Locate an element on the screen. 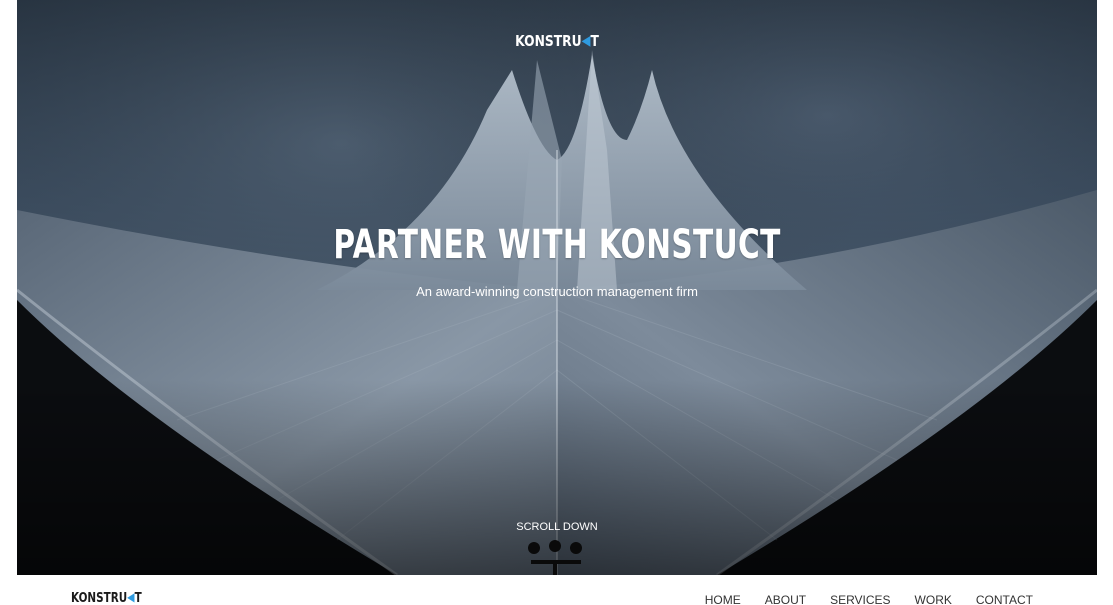  nav-logo-accent-glyph: ◀ is located at coordinates (131, 597).